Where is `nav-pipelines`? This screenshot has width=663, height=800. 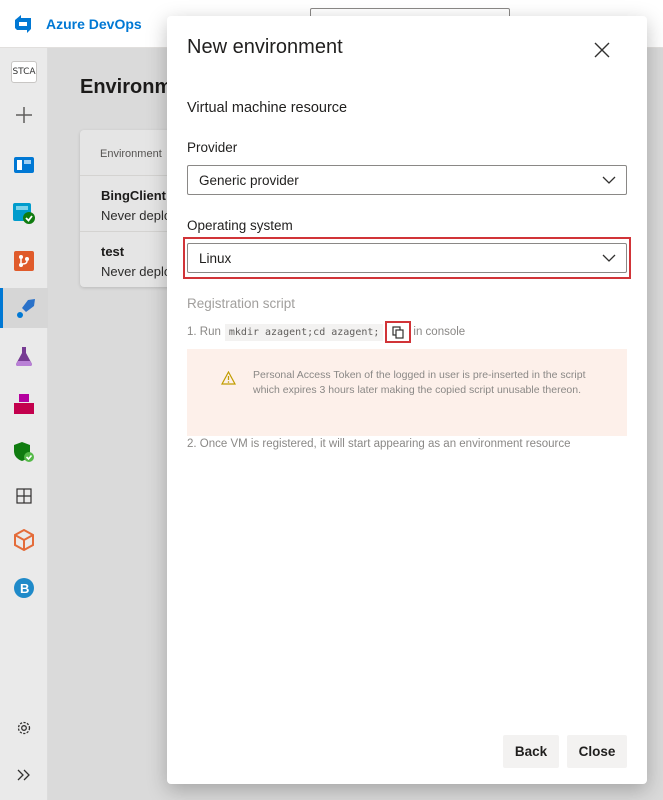
nav-pipelines is located at coordinates (24, 308).